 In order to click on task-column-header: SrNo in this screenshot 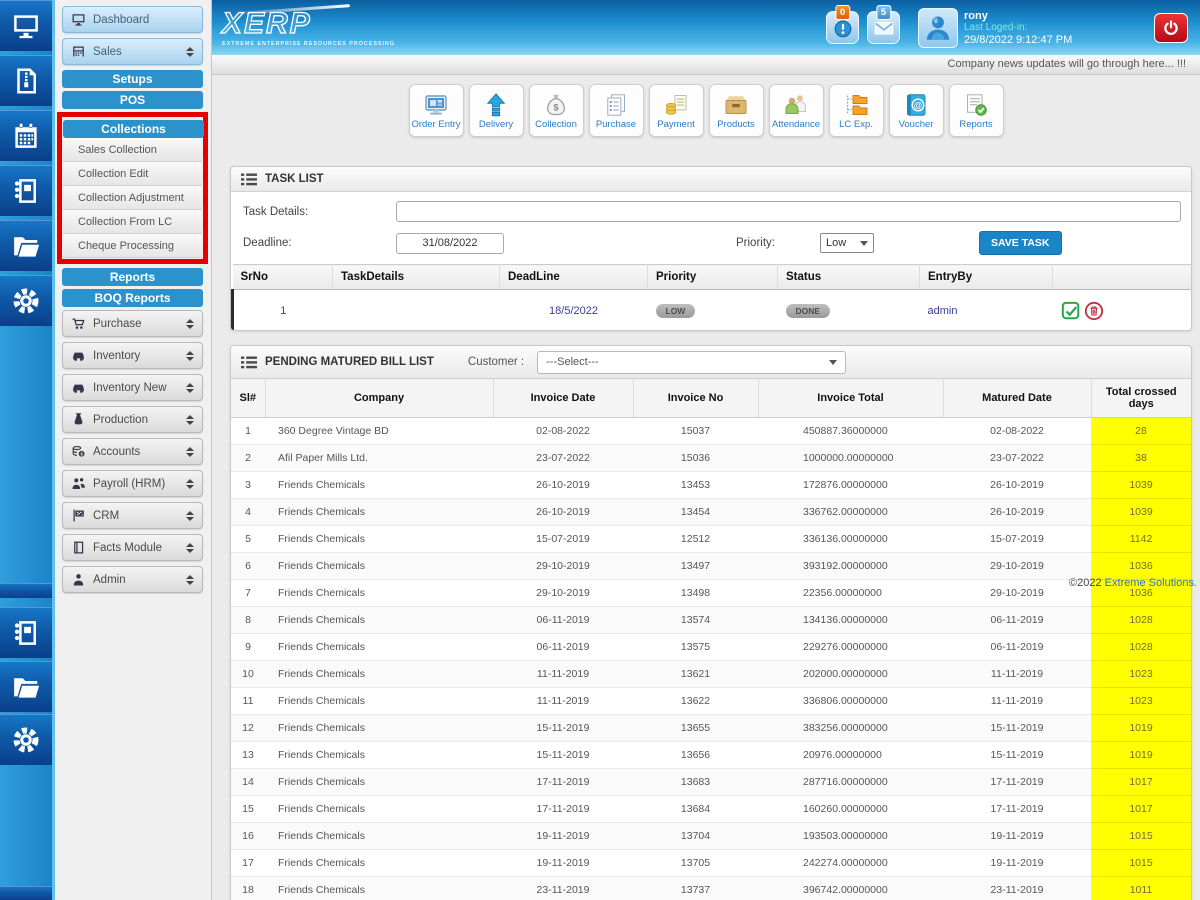, I will do `click(282, 277)`.